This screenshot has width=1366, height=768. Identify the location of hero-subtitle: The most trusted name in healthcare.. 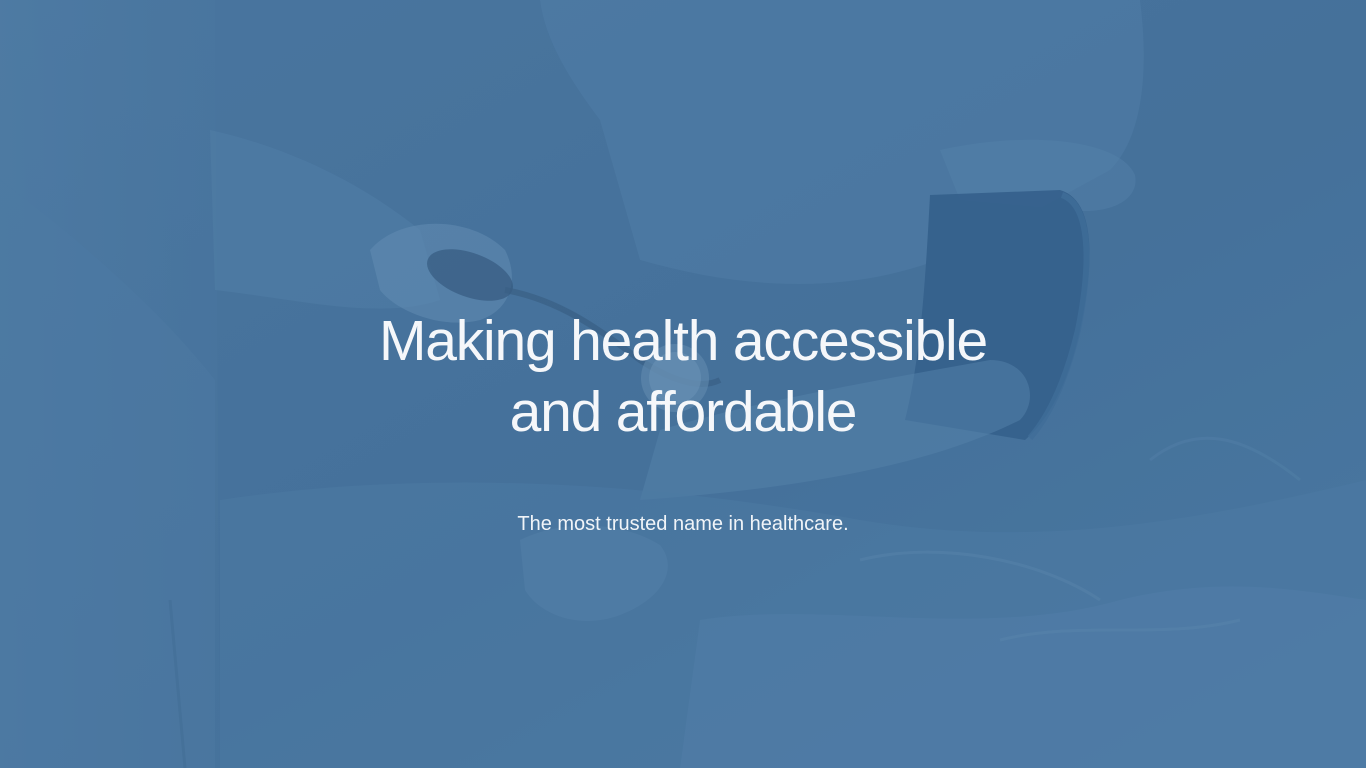
(683, 524).